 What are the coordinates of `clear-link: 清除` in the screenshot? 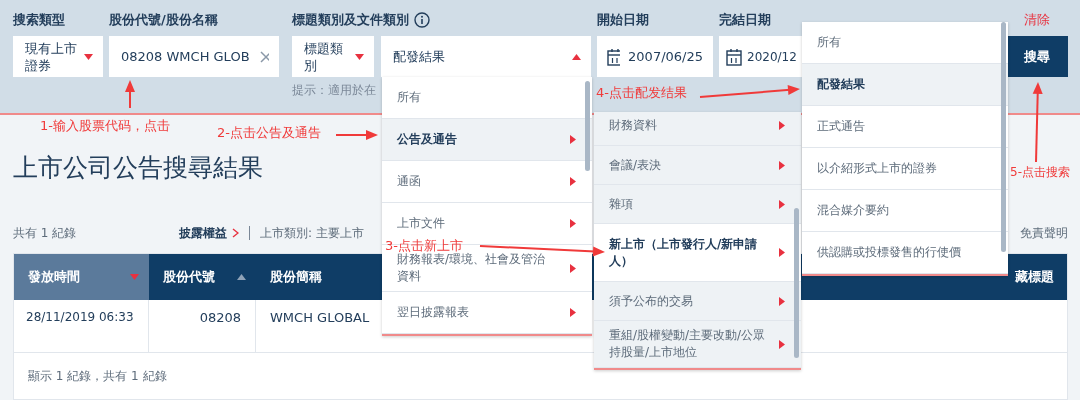 It's located at (1036, 20).